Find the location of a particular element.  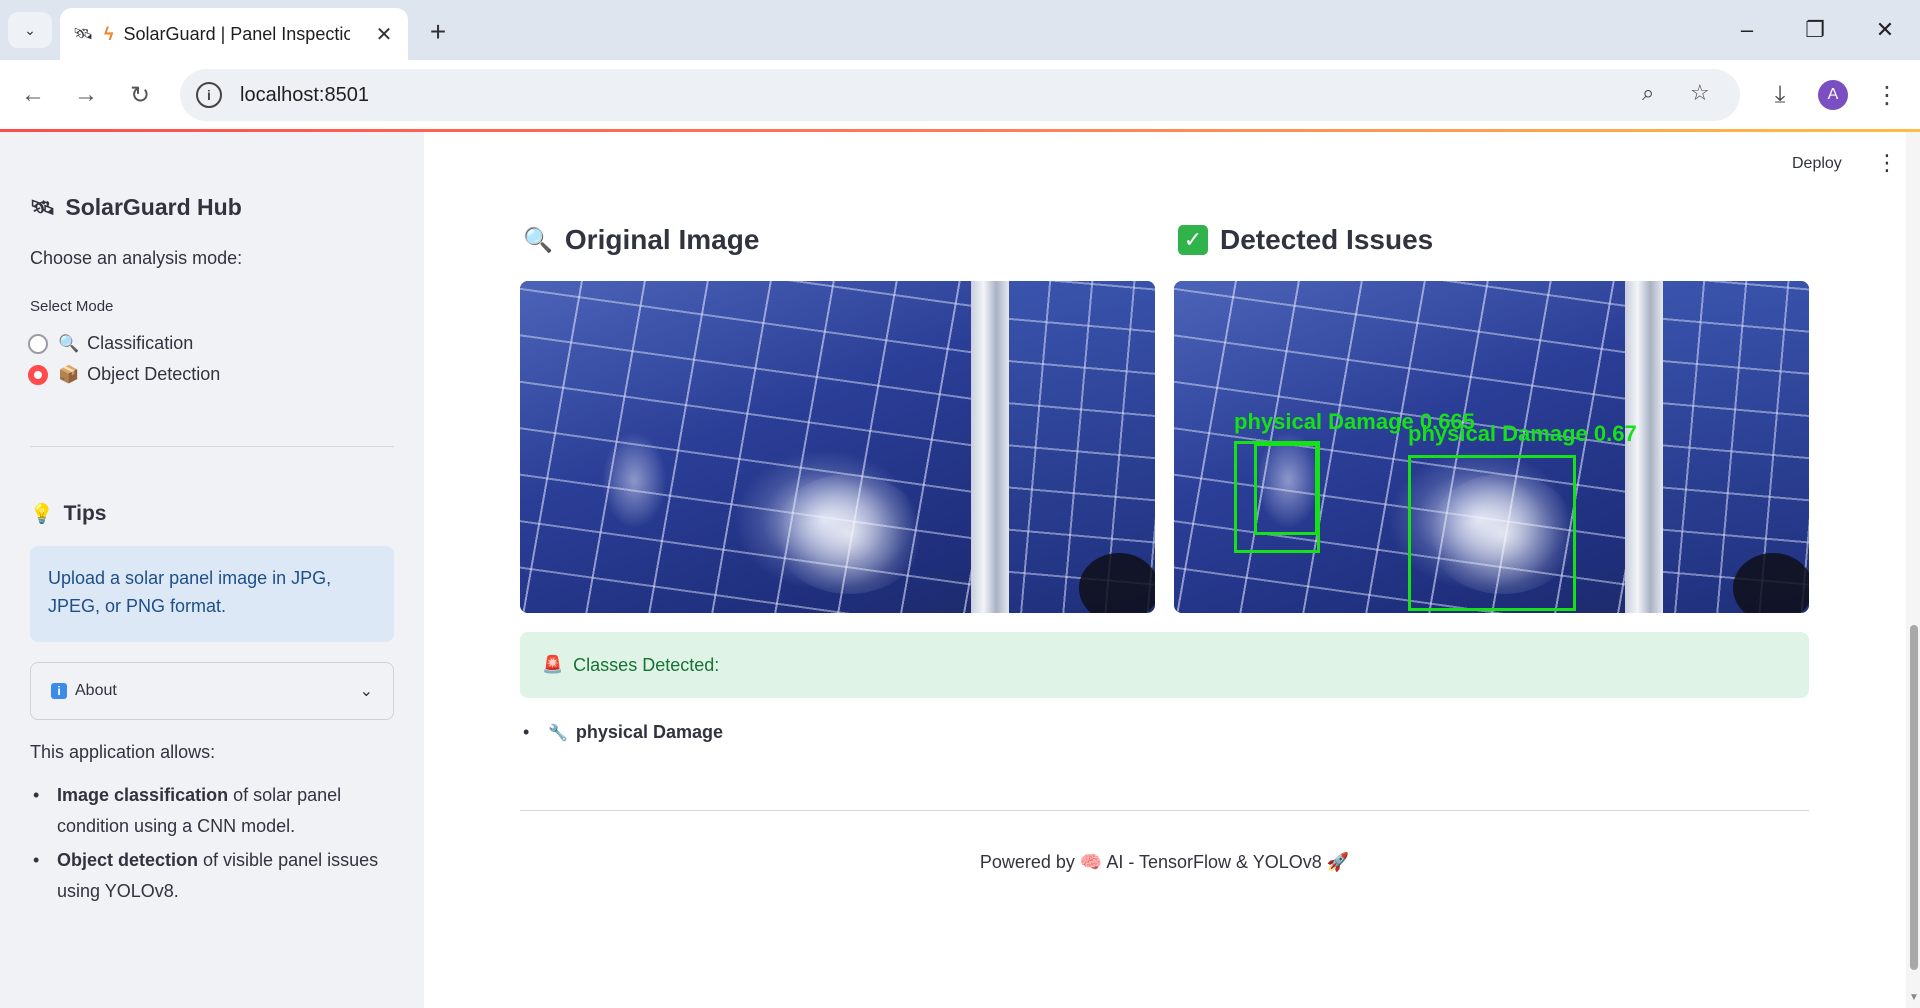

original-image is located at coordinates (837, 447).